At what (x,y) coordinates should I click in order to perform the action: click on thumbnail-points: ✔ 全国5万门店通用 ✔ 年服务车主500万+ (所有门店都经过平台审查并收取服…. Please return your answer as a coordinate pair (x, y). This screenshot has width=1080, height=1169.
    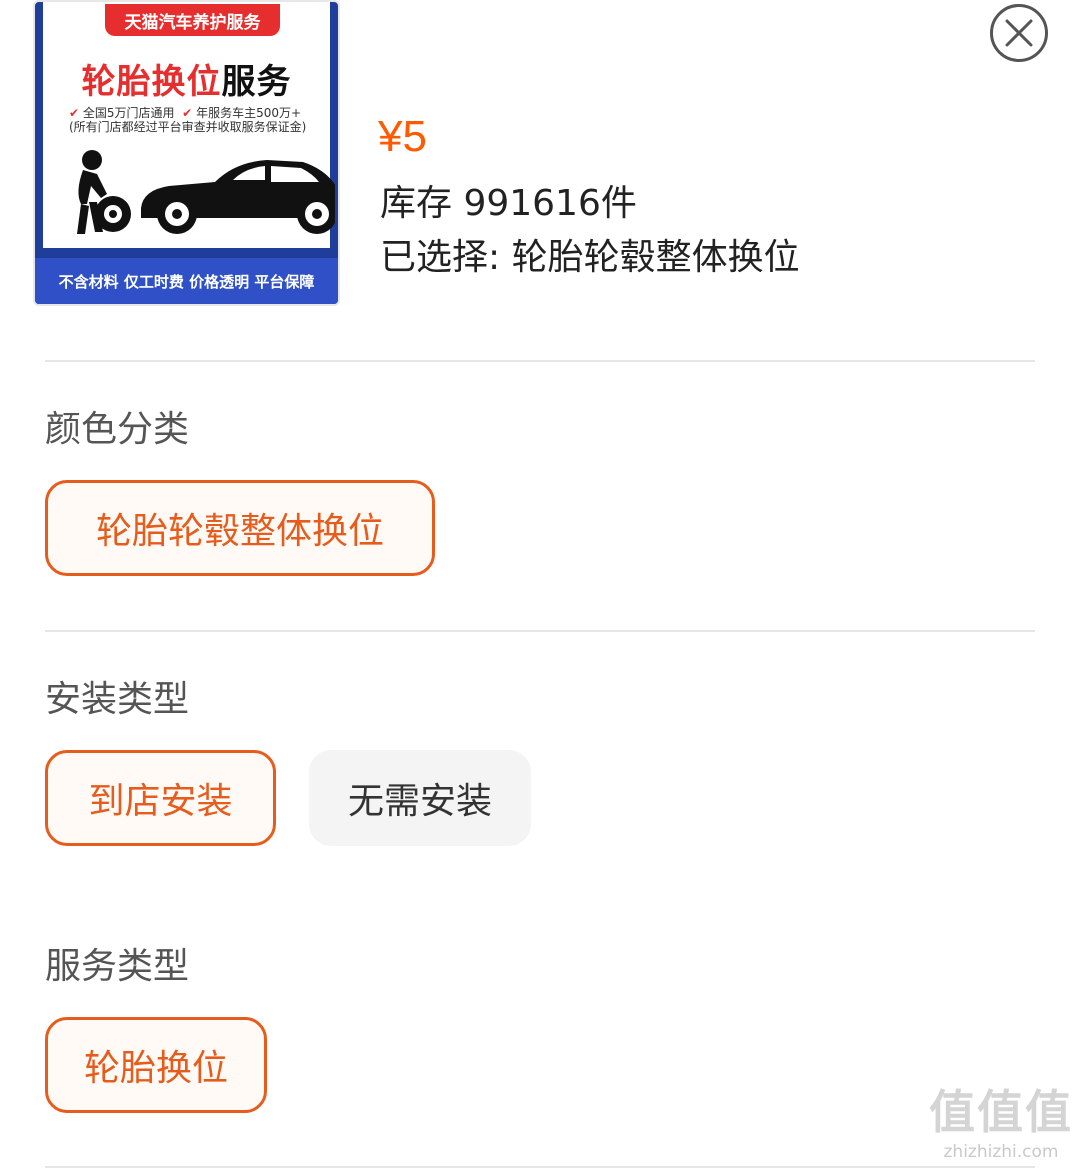
    Looking at the image, I should click on (187, 120).